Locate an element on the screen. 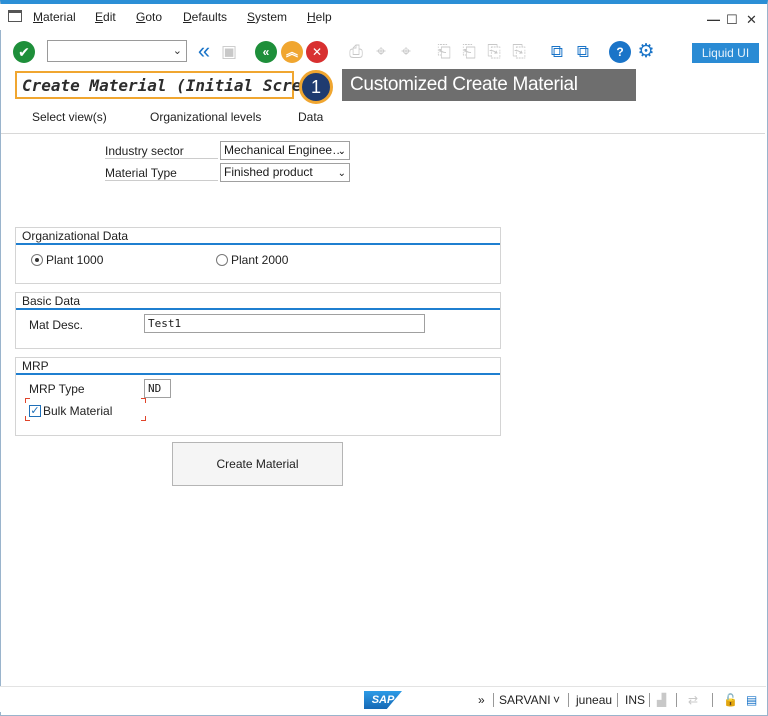 The width and height of the screenshot is (768, 716). select-views-button: Select view(s) is located at coordinates (69, 117).